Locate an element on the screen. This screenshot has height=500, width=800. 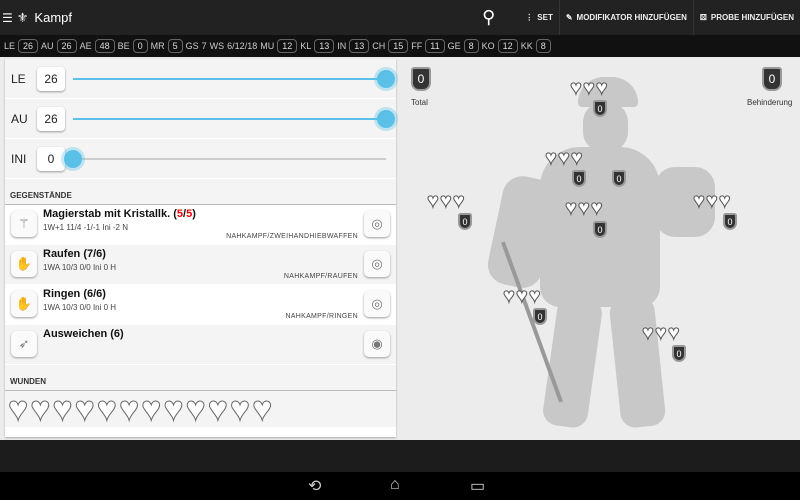
stat-value-be: 0 is located at coordinates (140, 46).